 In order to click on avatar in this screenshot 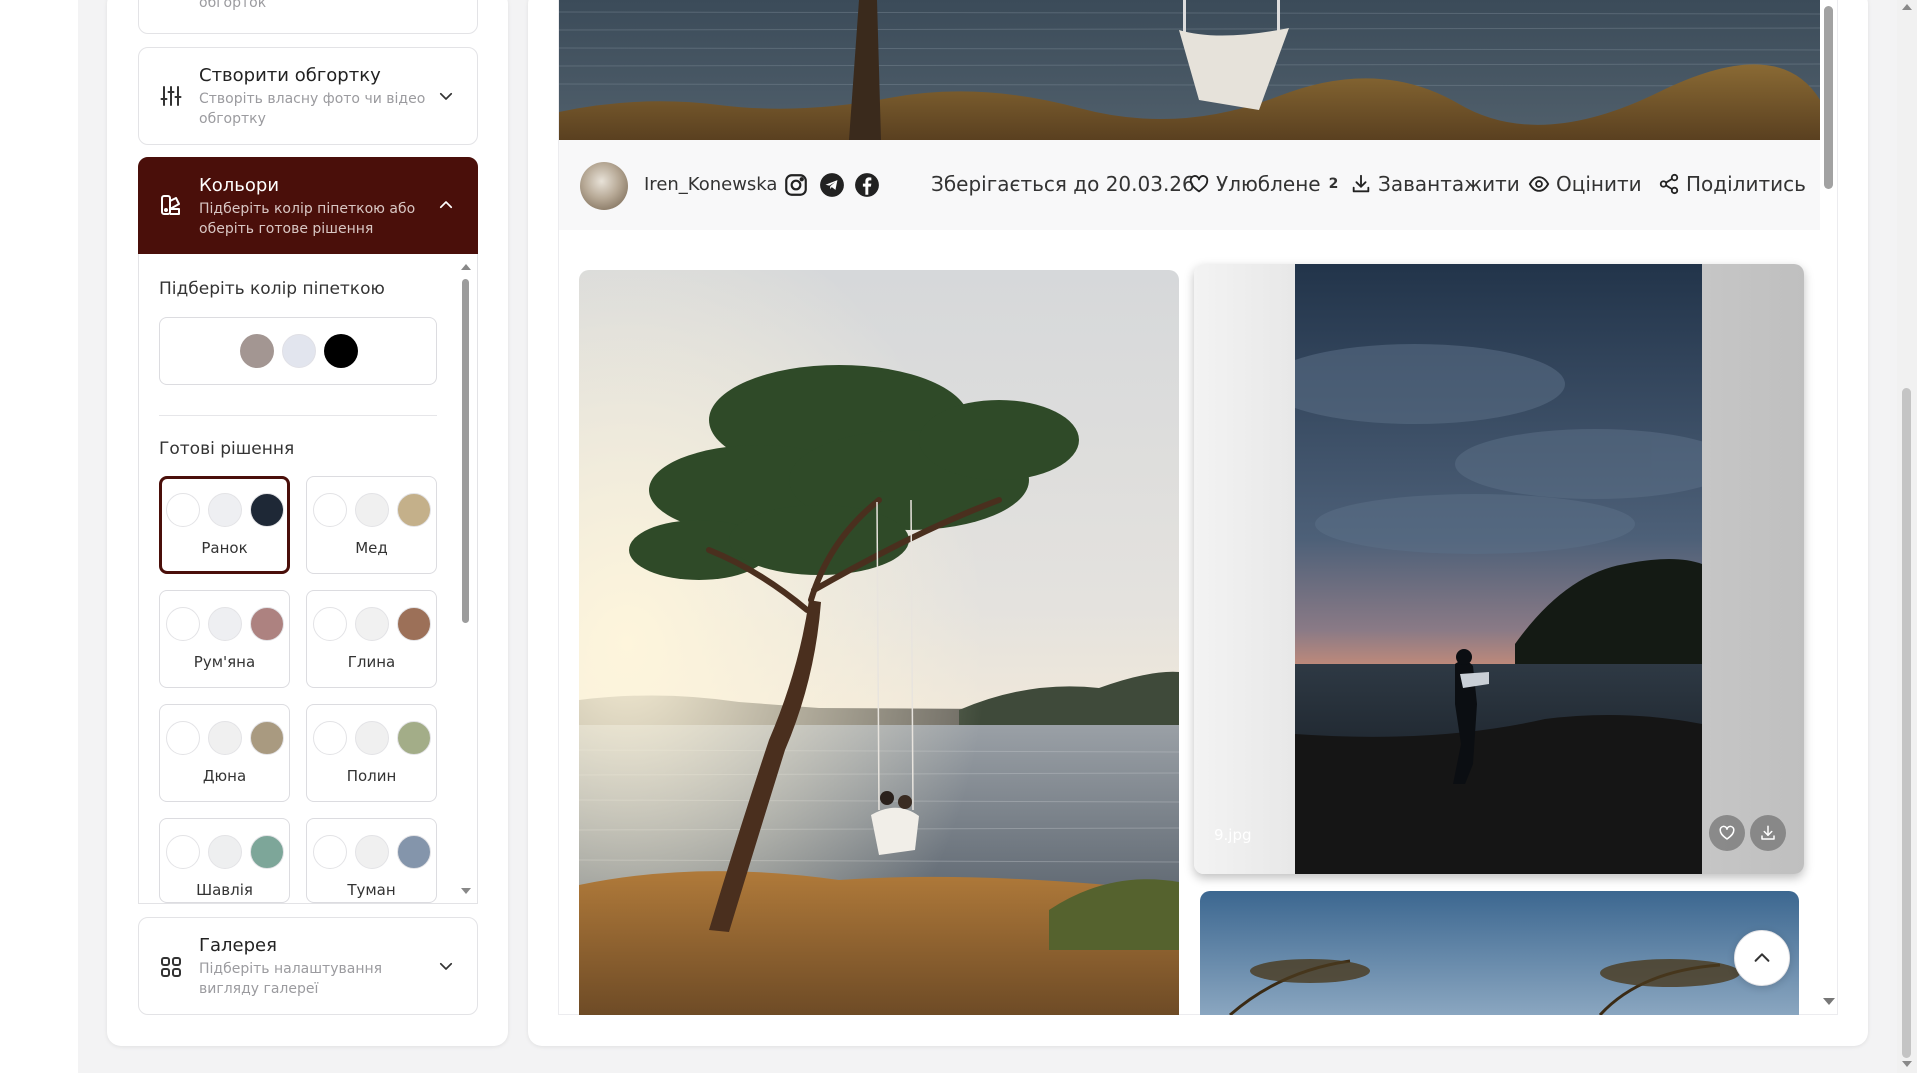, I will do `click(604, 186)`.